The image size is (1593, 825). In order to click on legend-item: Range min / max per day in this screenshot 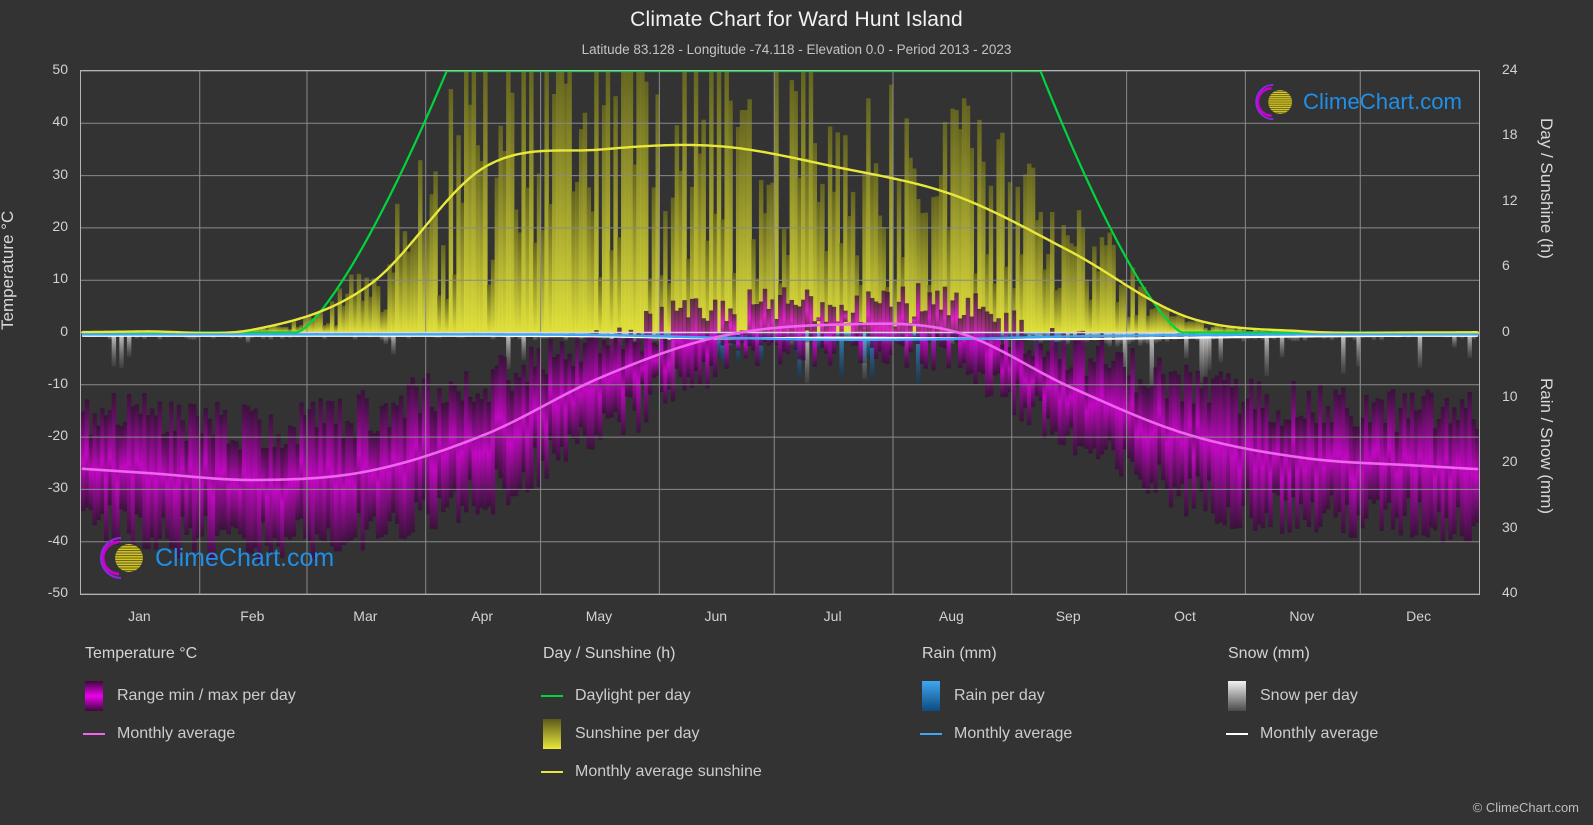, I will do `click(190, 696)`.